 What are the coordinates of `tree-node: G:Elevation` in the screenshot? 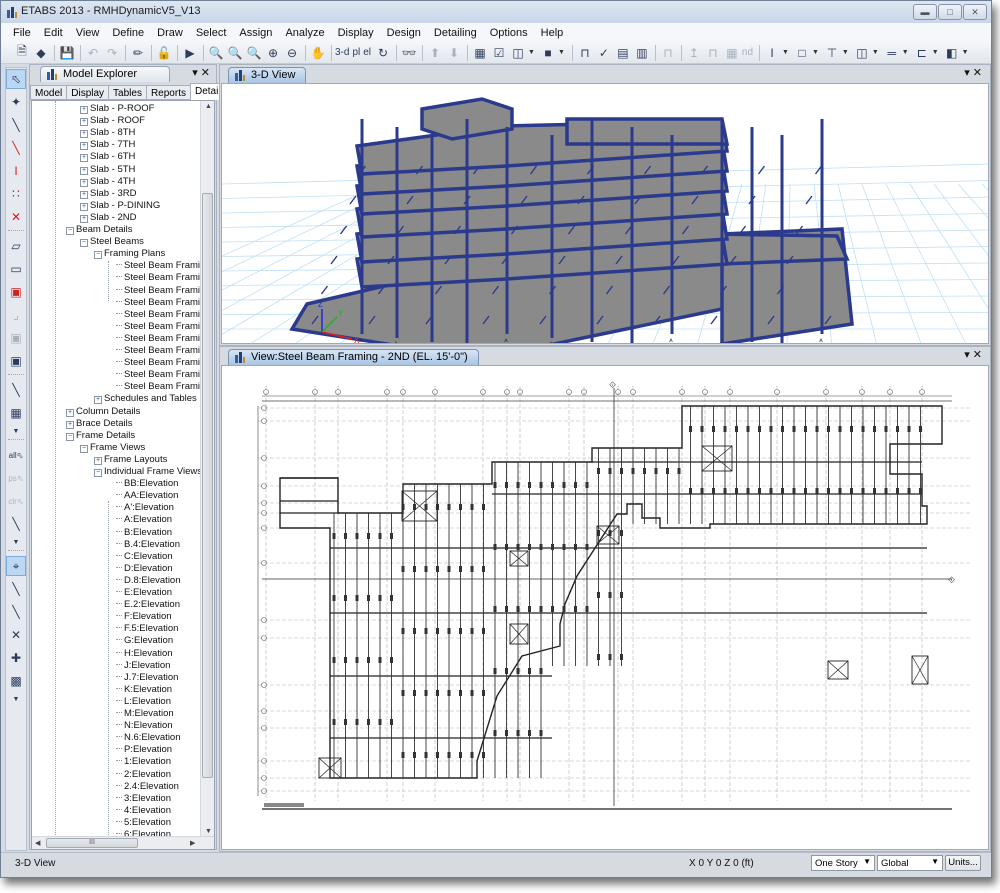 It's located at (144, 641).